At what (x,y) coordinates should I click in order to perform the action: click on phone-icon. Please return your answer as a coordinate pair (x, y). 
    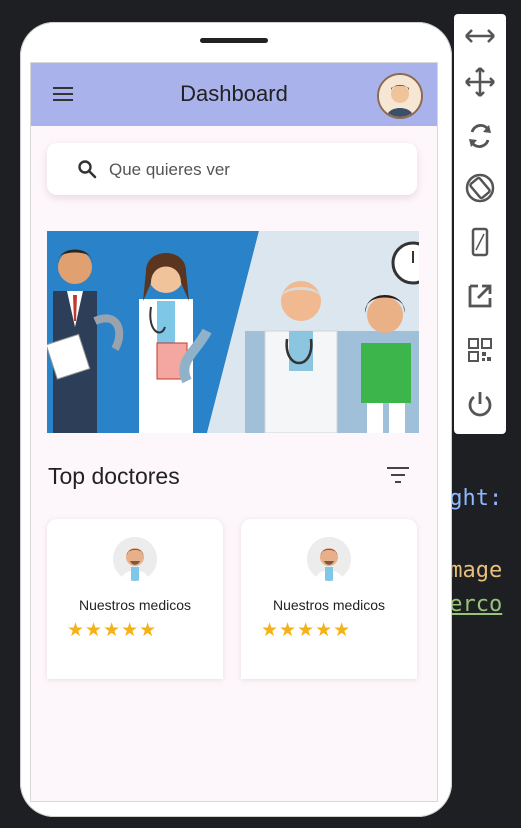
    Looking at the image, I should click on (480, 242).